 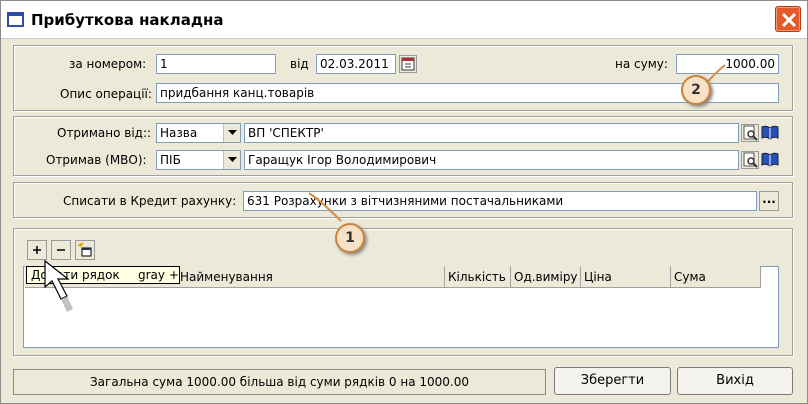 What do you see at coordinates (299, 64) in the screenshot?
I see `date-label: від` at bounding box center [299, 64].